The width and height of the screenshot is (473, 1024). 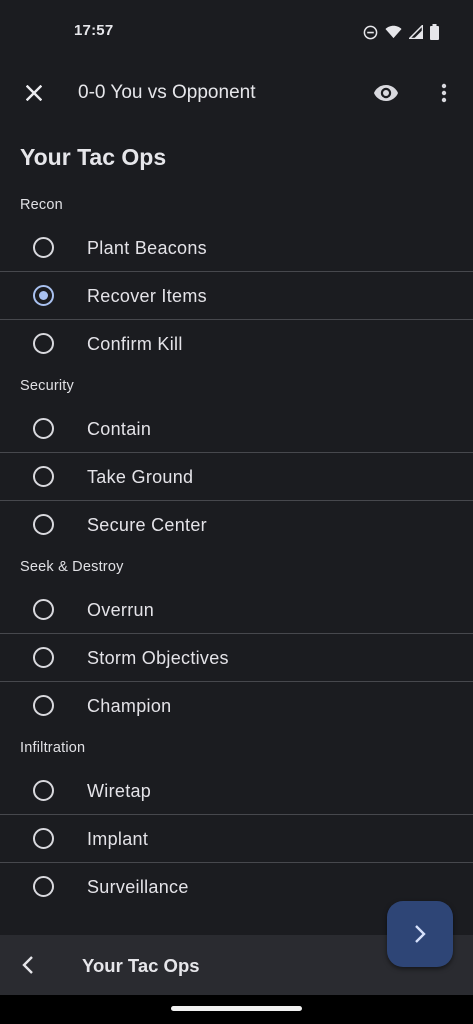 What do you see at coordinates (167, 92) in the screenshot?
I see `app-bar-title: 0-0 You vs Opponent` at bounding box center [167, 92].